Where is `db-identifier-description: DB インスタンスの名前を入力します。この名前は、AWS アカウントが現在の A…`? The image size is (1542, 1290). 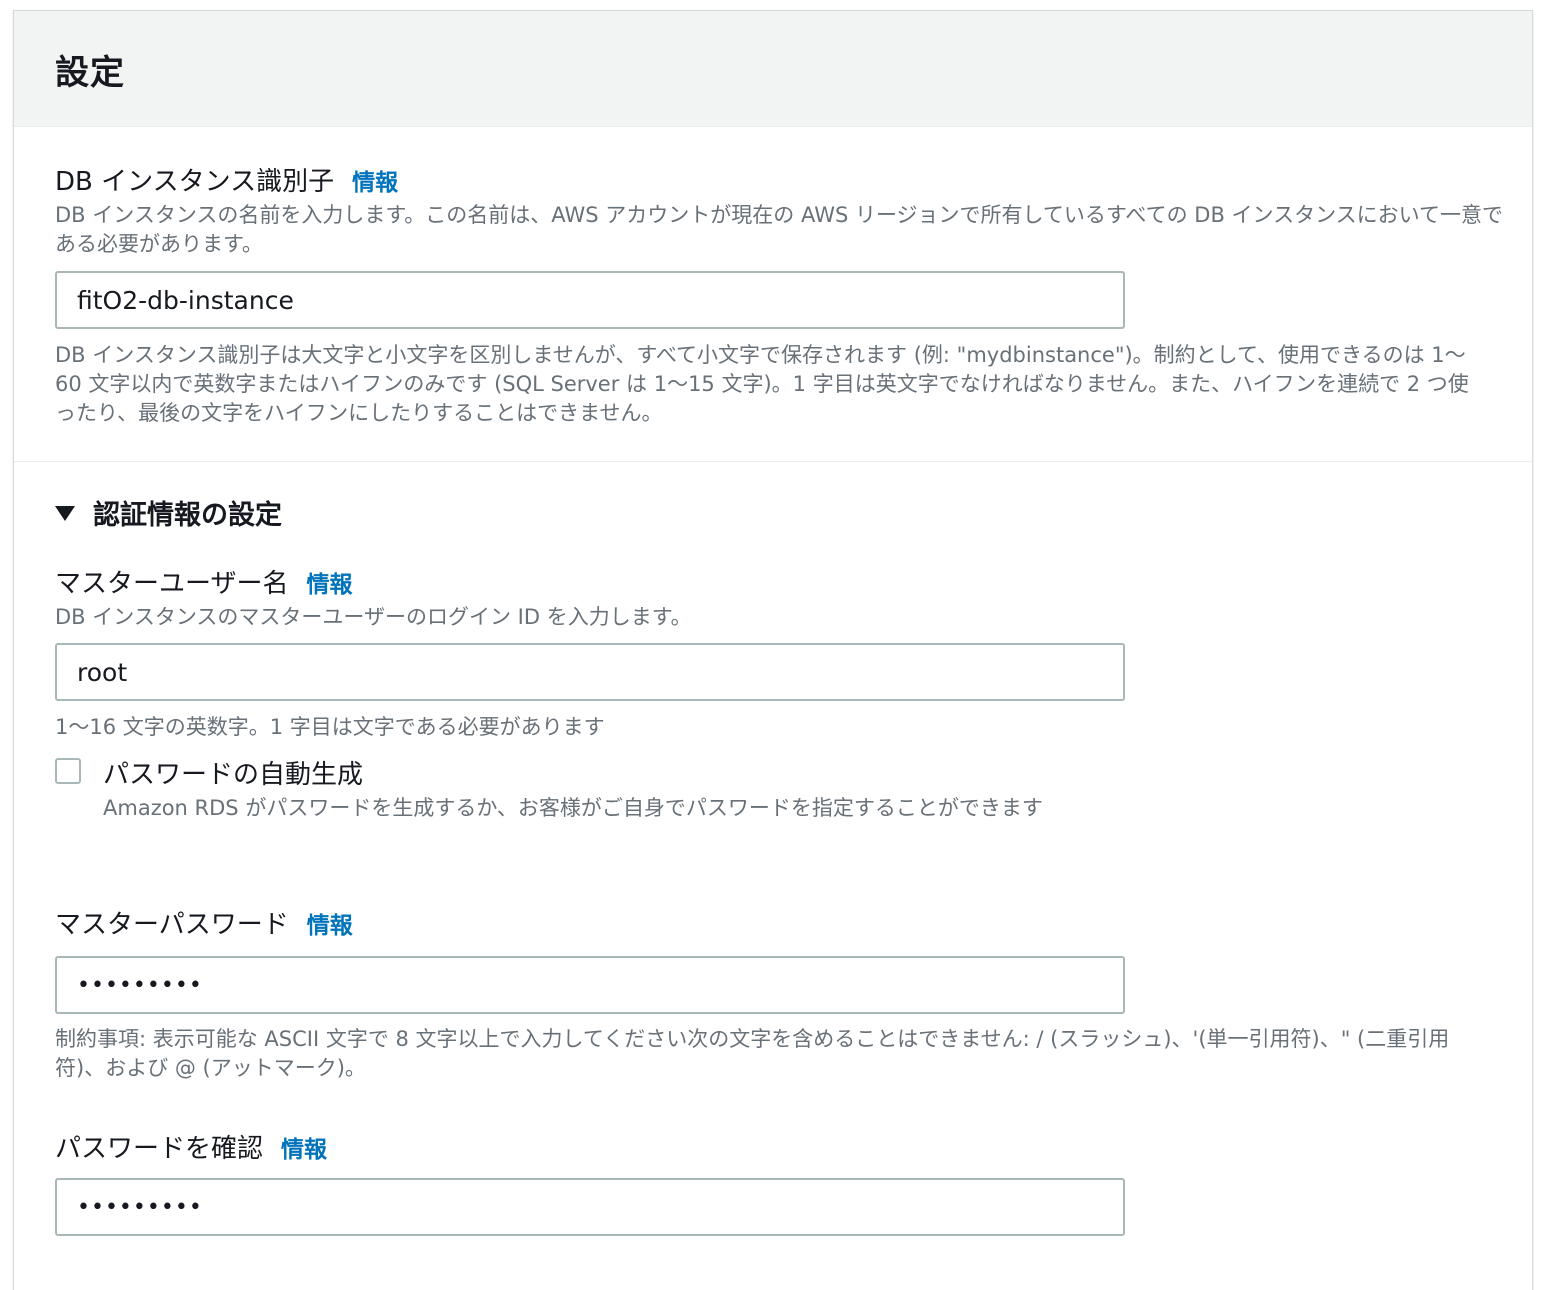
db-identifier-description: DB インスタンスの名前を入力します。この名前は、AWS アカウントが現在の A… is located at coordinates (779, 229).